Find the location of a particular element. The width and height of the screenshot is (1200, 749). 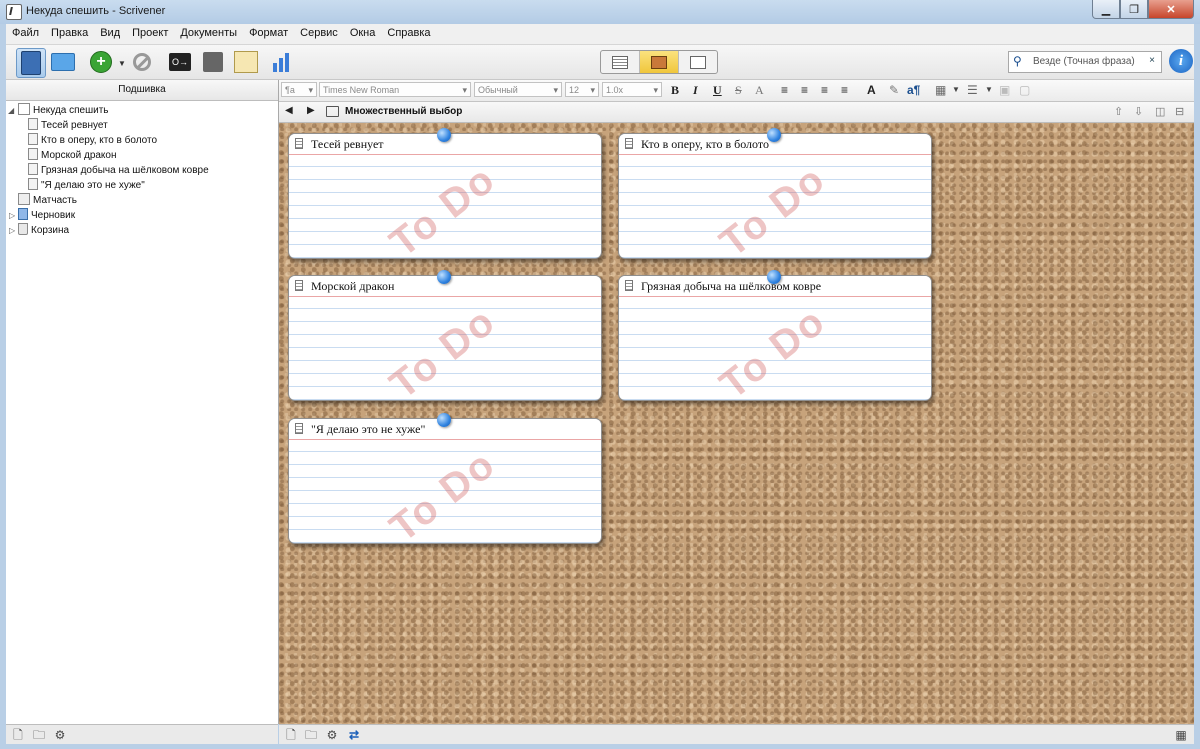

text-color-icon: A is located at coordinates (871, 90).